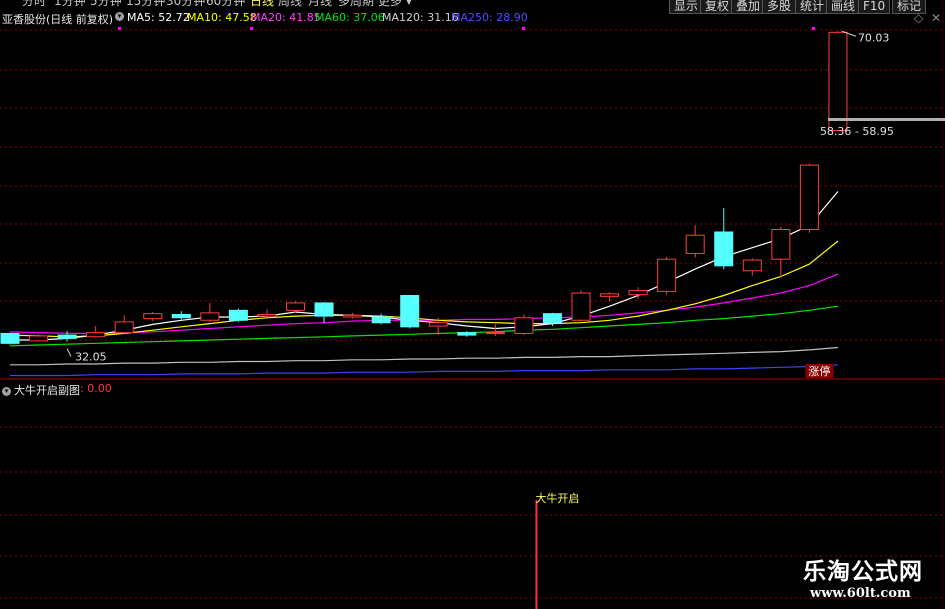 Image resolution: width=945 pixels, height=609 pixels. What do you see at coordinates (886, 119) in the screenshot?
I see `range-marker-bar` at bounding box center [886, 119].